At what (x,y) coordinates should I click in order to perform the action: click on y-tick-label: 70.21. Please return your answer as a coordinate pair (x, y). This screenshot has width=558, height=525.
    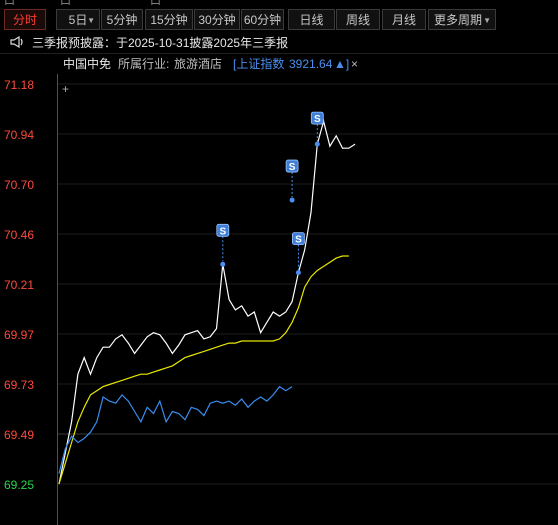
    Looking at the image, I should click on (19, 285).